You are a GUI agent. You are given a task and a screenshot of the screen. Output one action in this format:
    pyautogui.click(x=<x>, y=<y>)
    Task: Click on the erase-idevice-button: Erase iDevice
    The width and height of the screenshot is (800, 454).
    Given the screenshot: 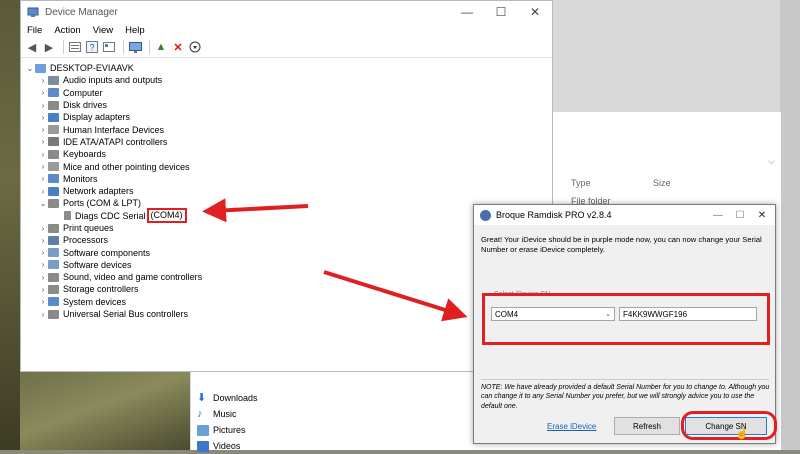 What is the action you would take?
    pyautogui.click(x=571, y=426)
    